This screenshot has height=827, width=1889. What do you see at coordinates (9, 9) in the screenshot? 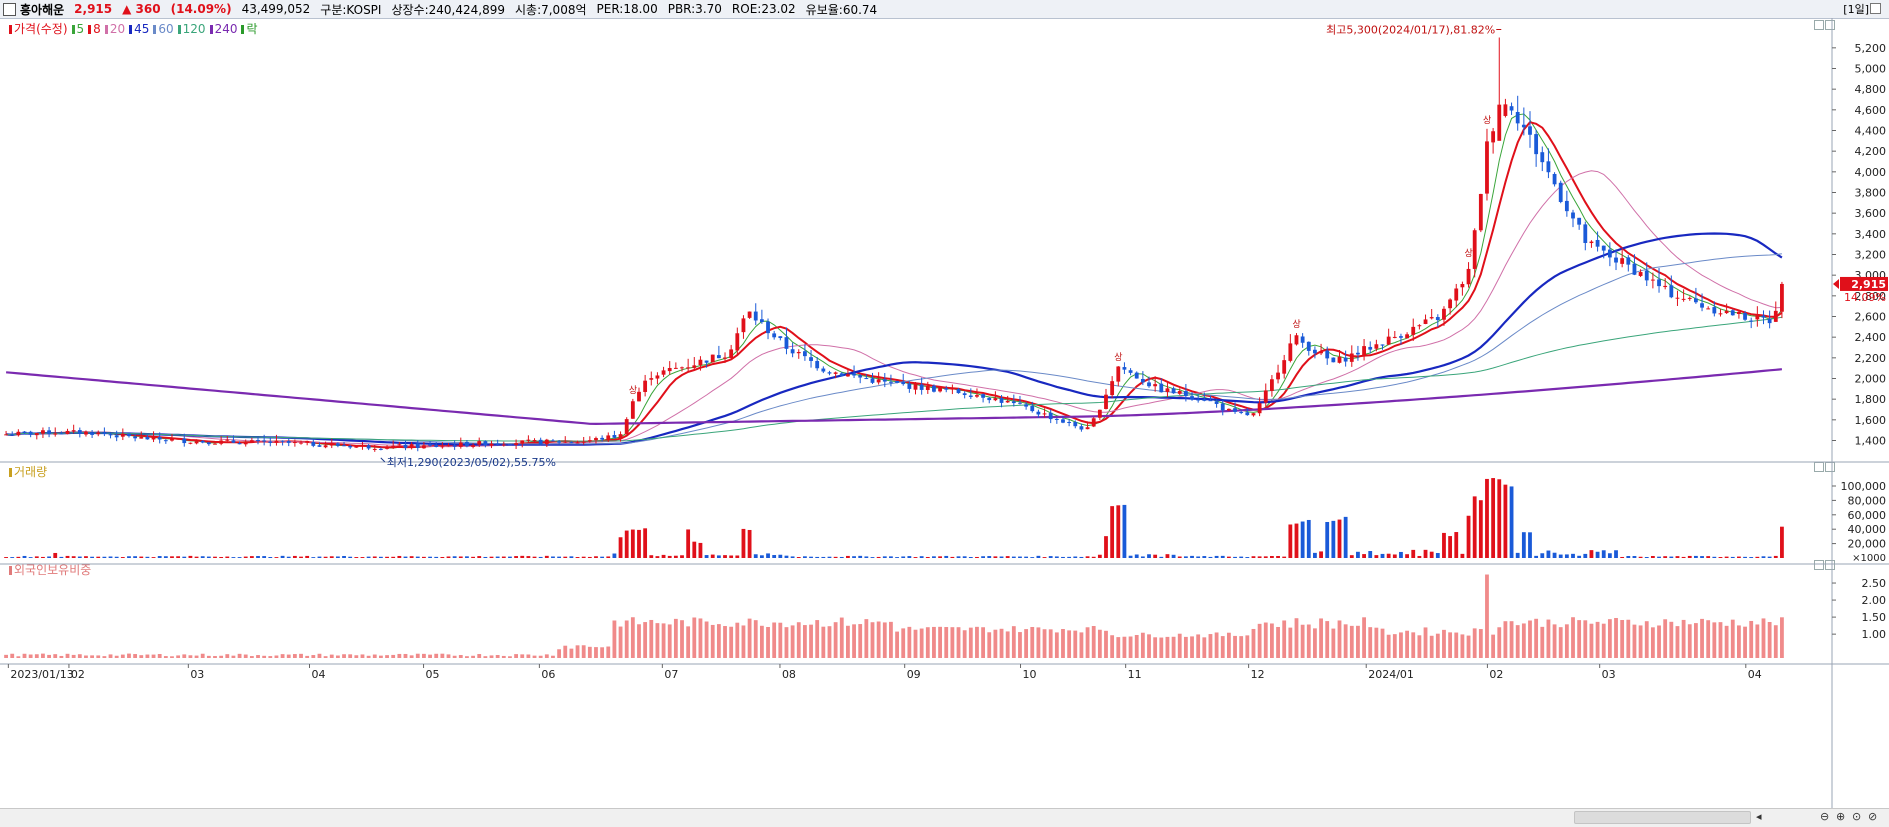
I see `header-checkbox` at bounding box center [9, 9].